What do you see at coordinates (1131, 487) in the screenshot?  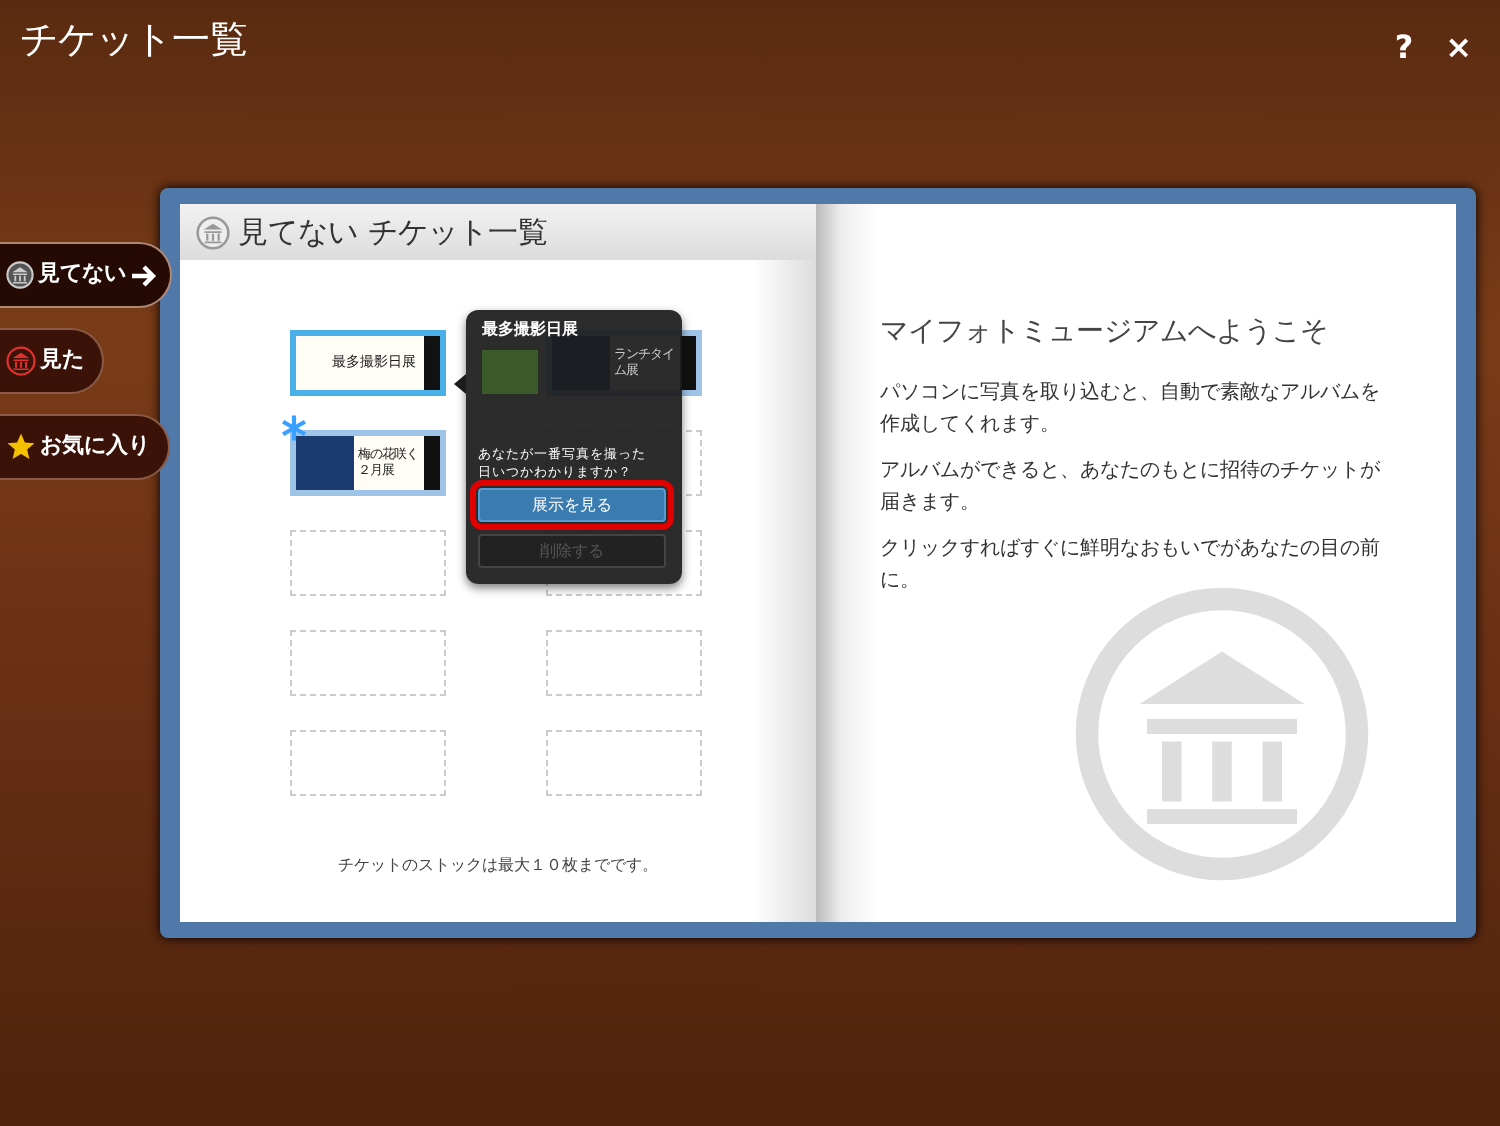 I see `welcome-paragraph: アルバムができると、あなたのもとに招待のチケットが届きます。` at bounding box center [1131, 487].